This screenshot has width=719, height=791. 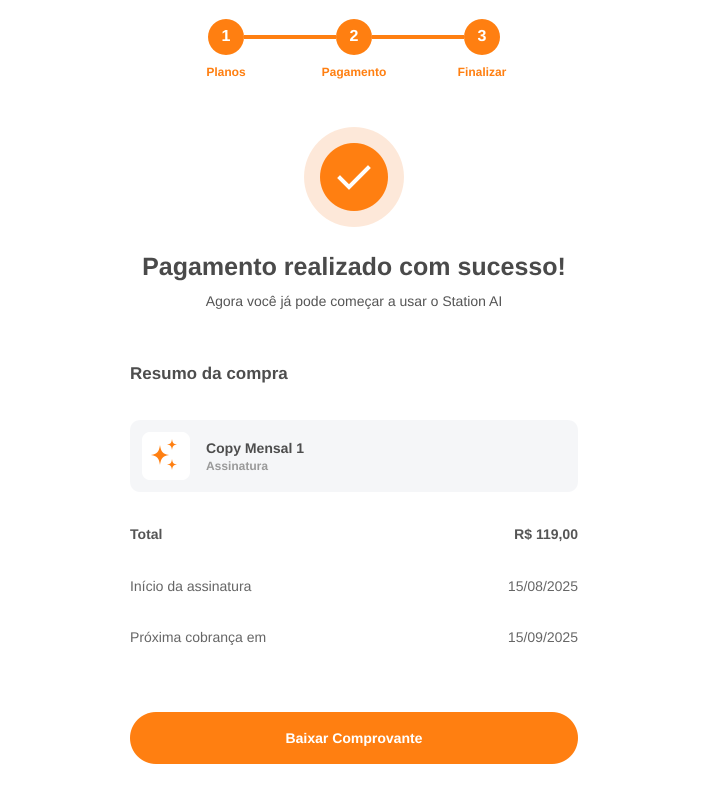 I want to click on success-title: Pagamento realizado com sucesso!, so click(x=354, y=267).